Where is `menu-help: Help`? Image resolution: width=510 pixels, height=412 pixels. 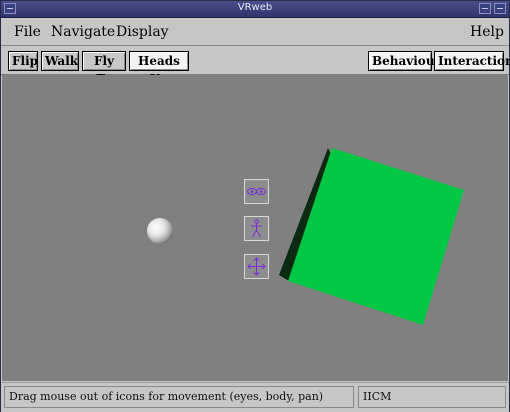
menu-help: Help is located at coordinates (487, 32).